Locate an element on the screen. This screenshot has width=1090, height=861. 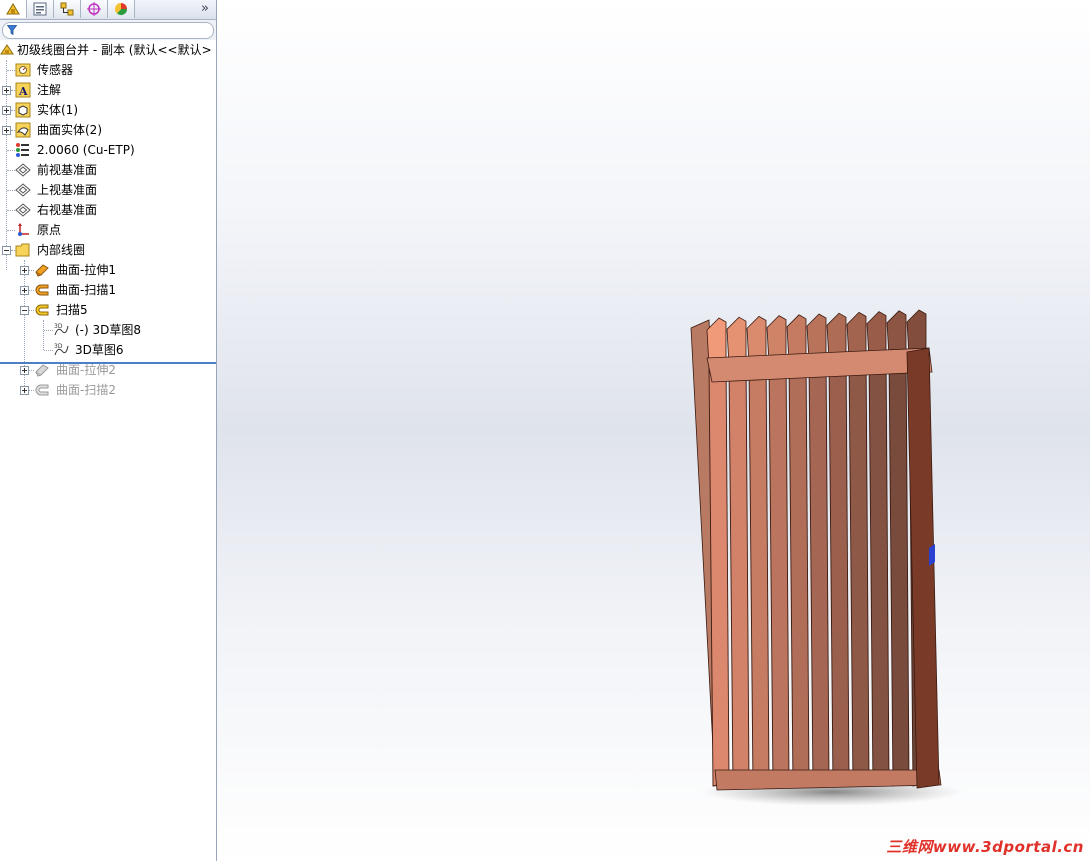
coil-model is located at coordinates (826, 557).